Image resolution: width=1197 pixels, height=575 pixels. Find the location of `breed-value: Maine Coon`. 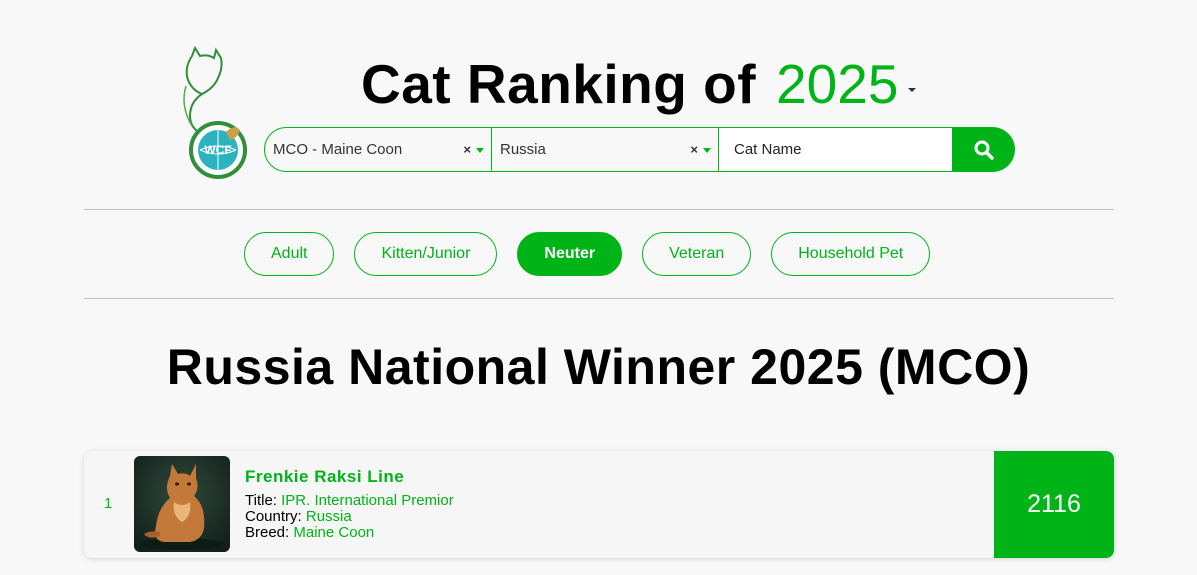

breed-value: Maine Coon is located at coordinates (334, 532).